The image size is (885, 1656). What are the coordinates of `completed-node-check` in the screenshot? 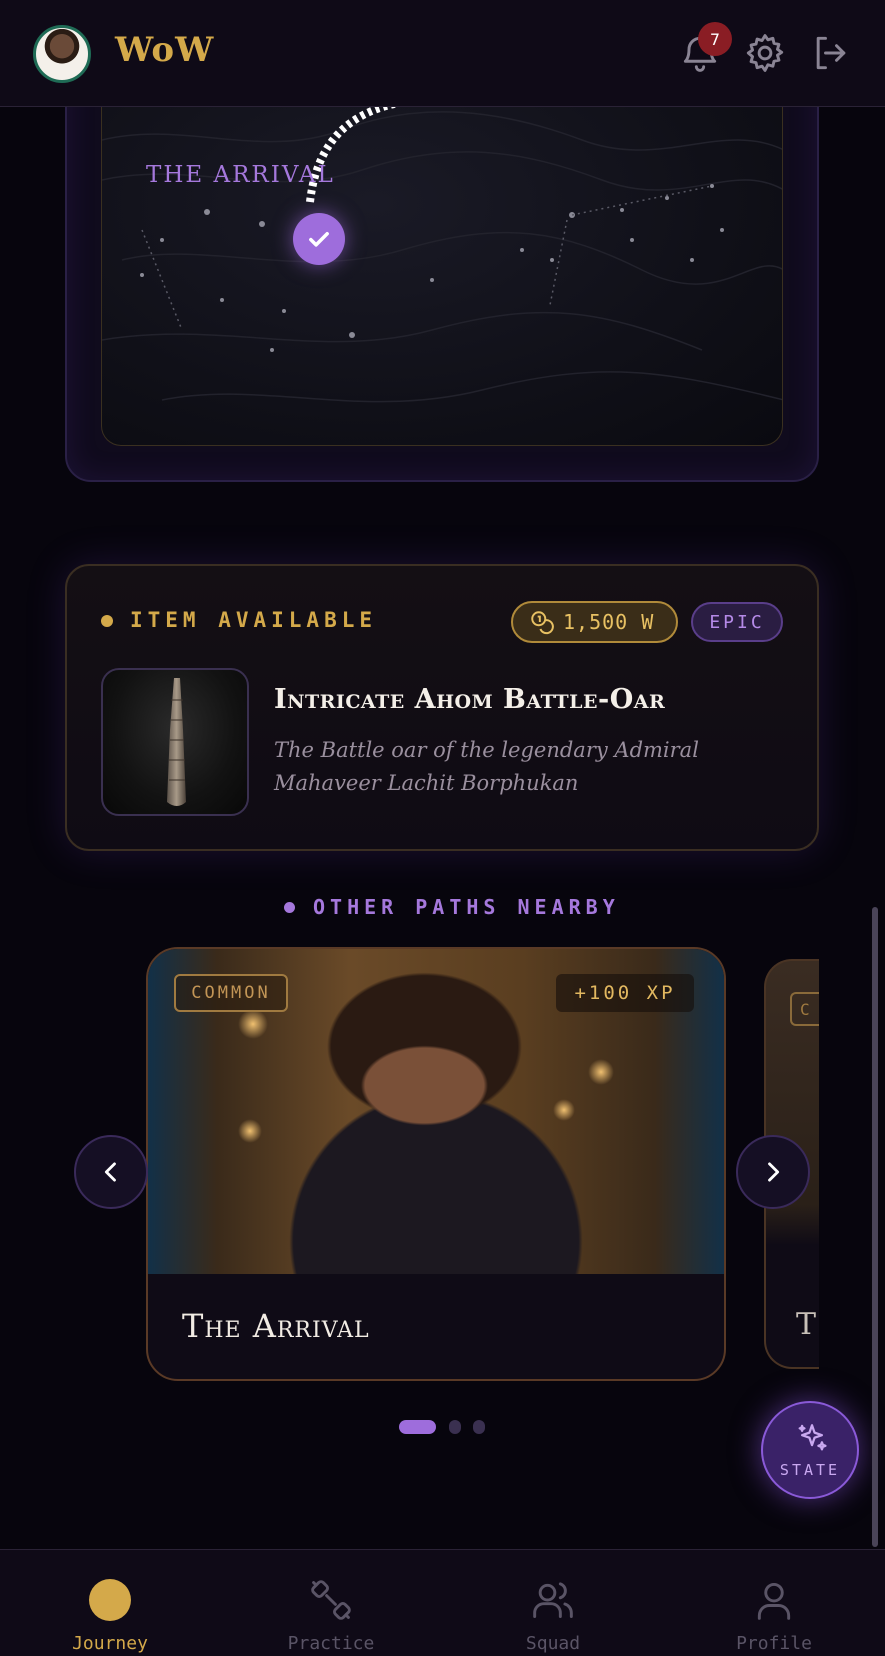 It's located at (319, 239).